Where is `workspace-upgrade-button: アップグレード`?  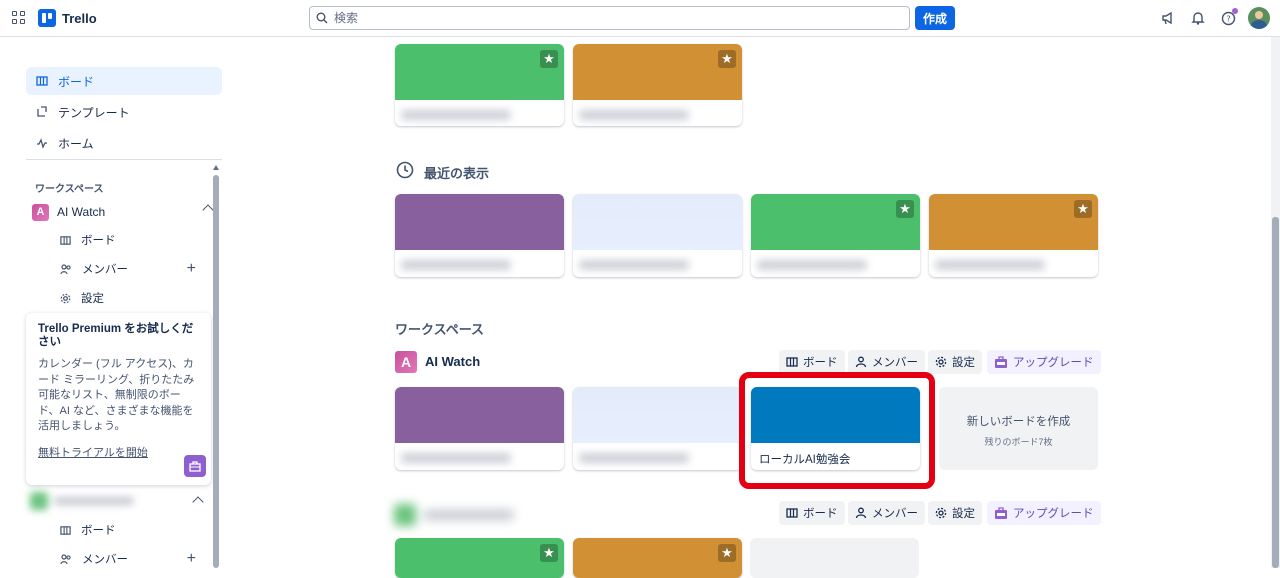
workspace-upgrade-button: アップグレード is located at coordinates (1044, 362).